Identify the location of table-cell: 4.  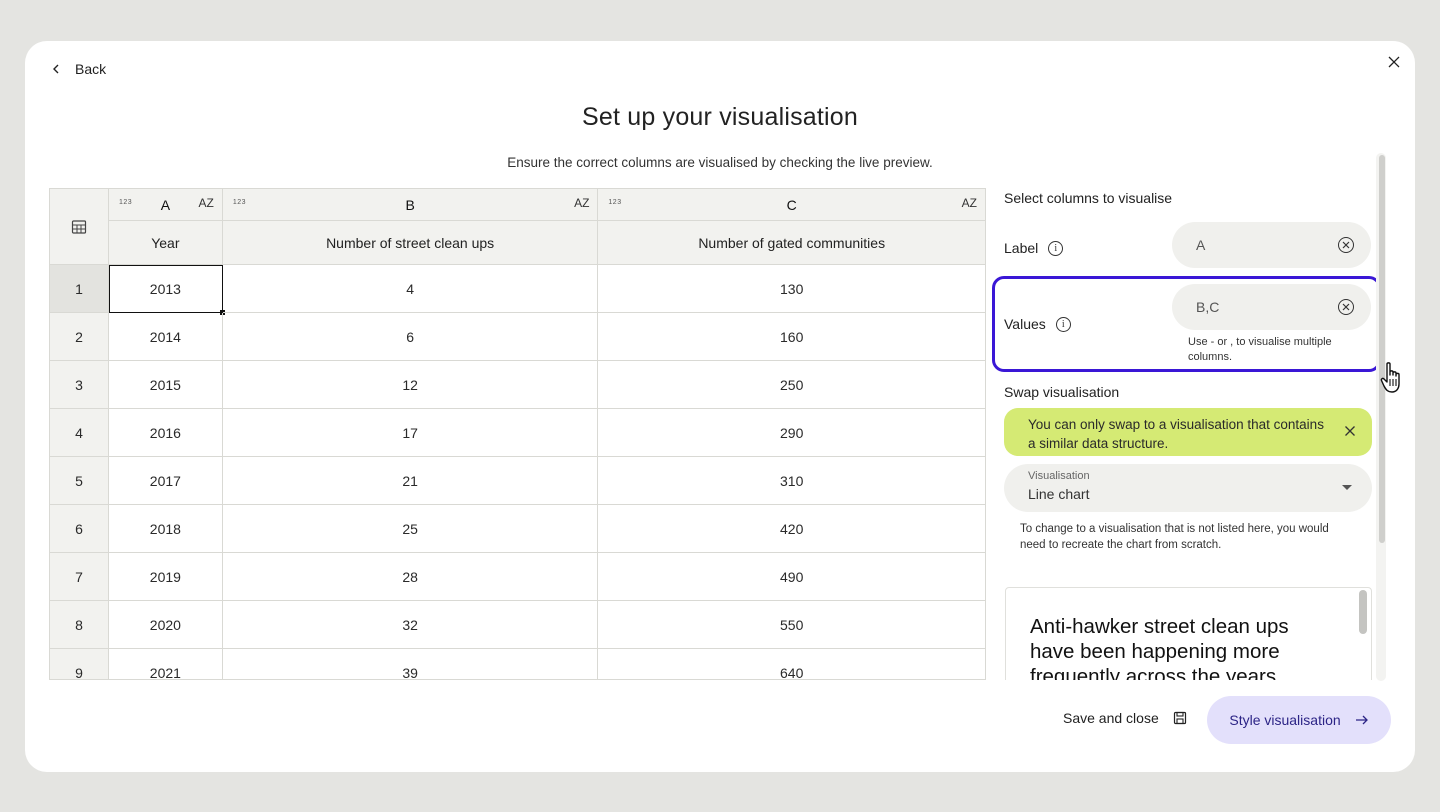
(410, 289).